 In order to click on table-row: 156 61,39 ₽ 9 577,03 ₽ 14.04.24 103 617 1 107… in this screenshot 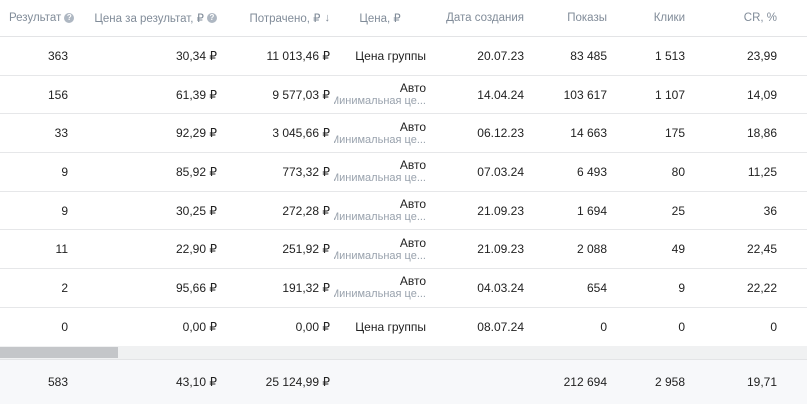, I will do `click(403, 95)`.